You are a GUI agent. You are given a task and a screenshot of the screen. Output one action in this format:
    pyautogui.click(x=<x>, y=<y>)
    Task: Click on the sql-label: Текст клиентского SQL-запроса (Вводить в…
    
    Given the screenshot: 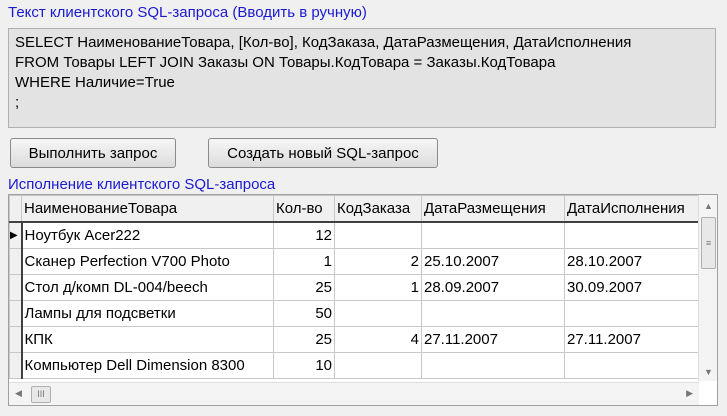 What is the action you would take?
    pyautogui.click(x=187, y=12)
    